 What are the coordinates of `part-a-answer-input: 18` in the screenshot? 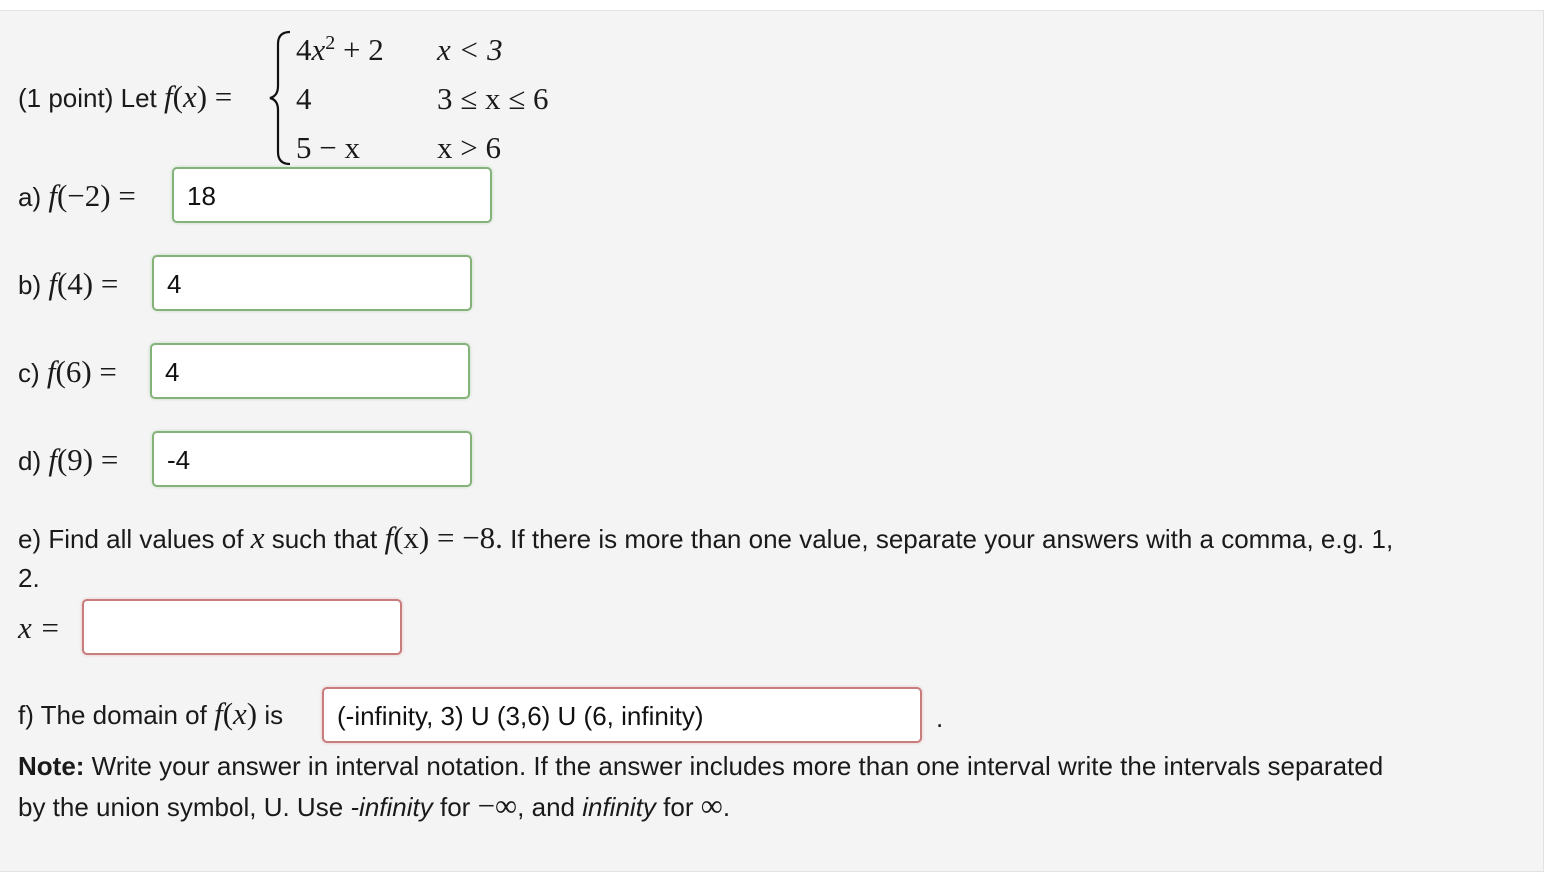 It's located at (332, 195).